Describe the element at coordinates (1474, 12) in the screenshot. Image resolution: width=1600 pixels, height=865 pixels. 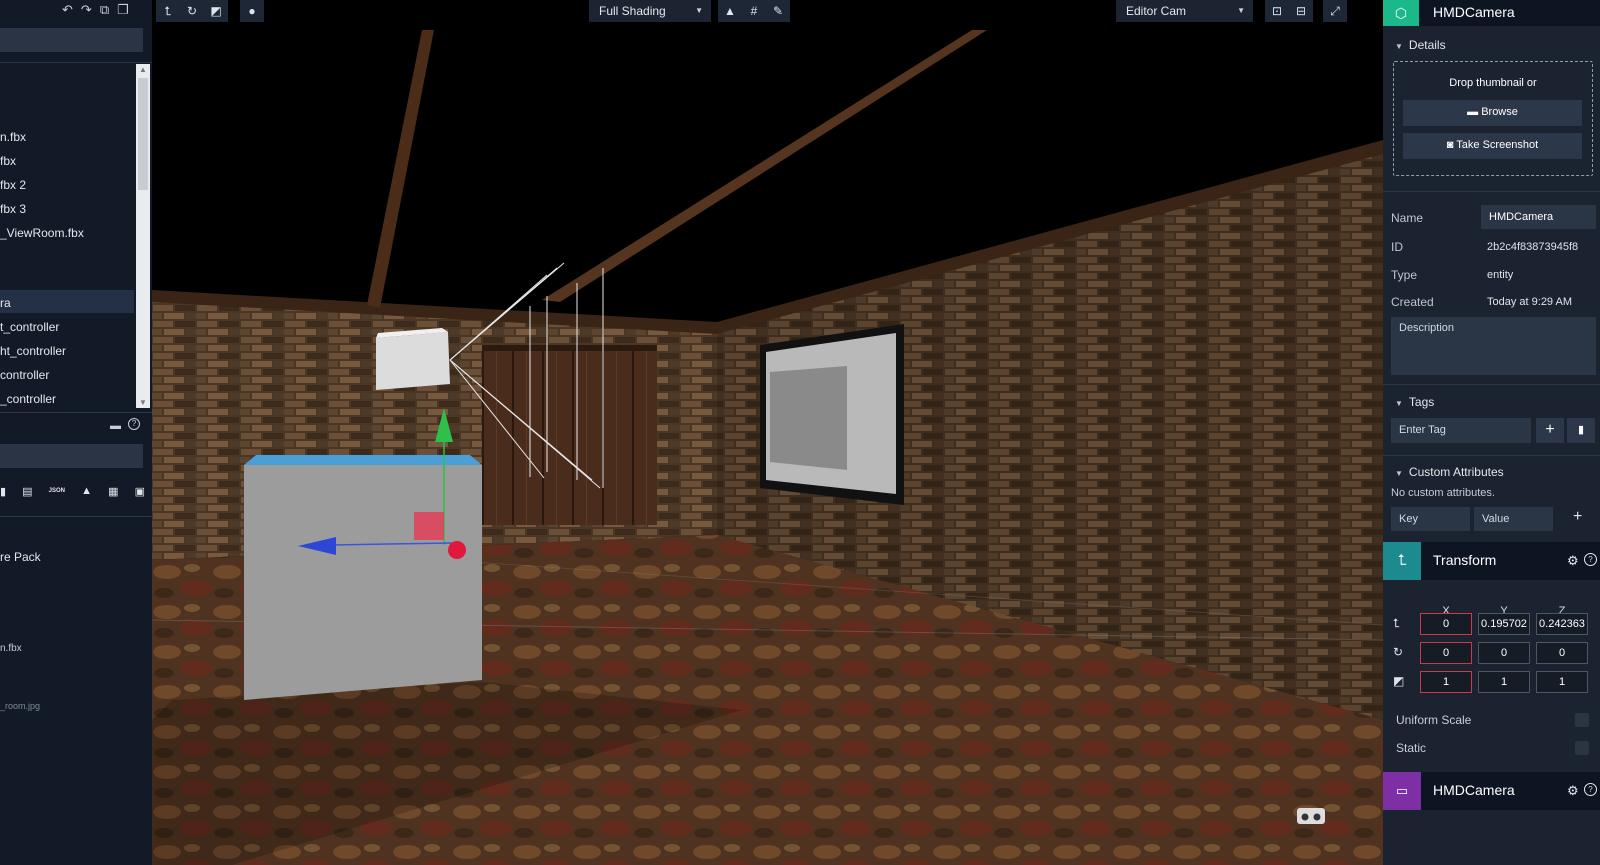
I see `entity-title: HMDCamera` at that location.